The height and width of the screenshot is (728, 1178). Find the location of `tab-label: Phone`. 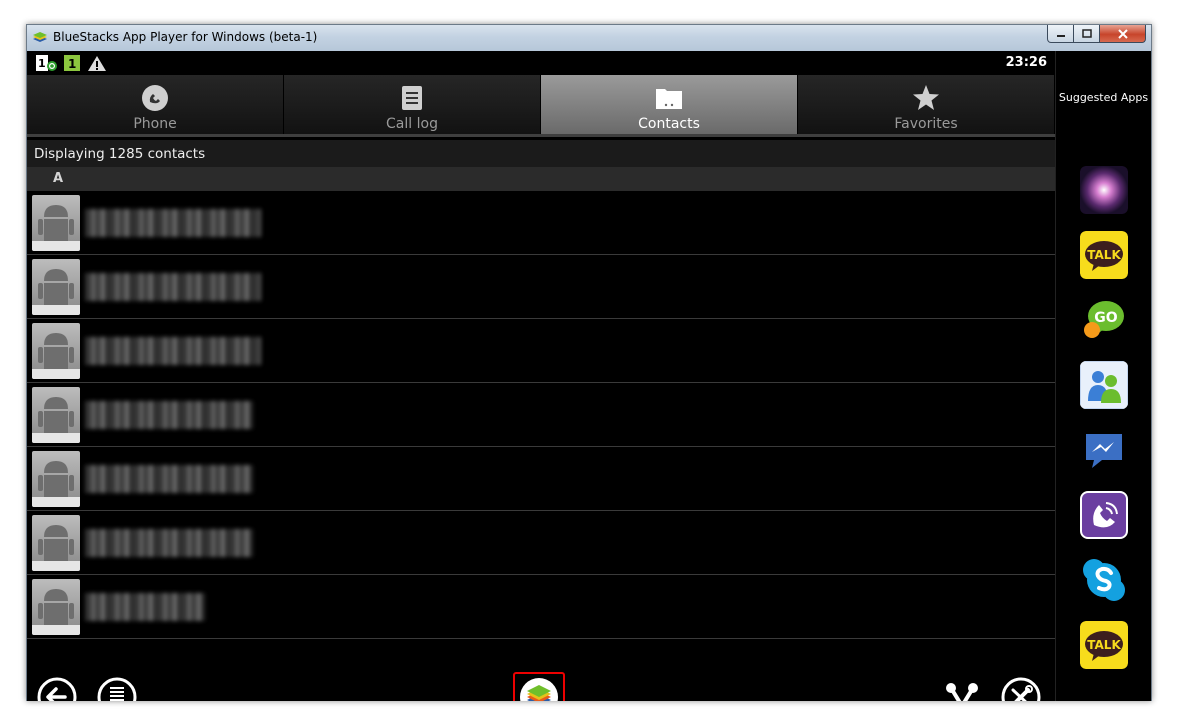

tab-label: Phone is located at coordinates (155, 124).